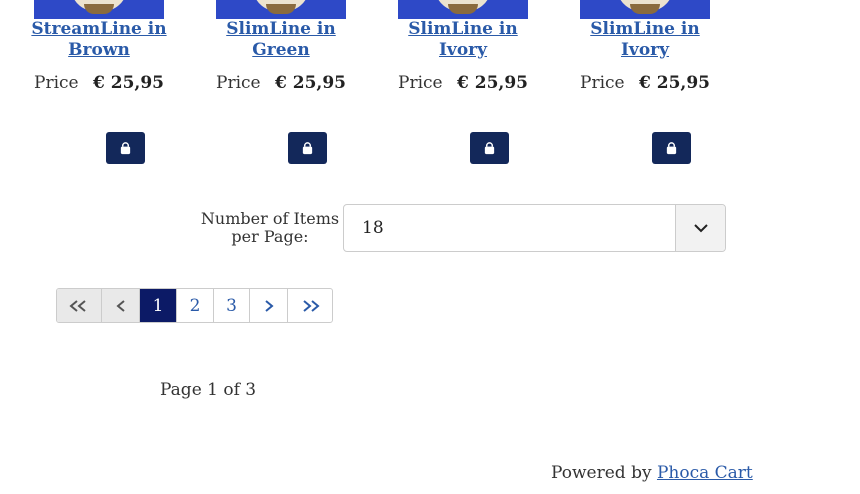  What do you see at coordinates (281, 40) in the screenshot?
I see `product-title-link: SlimLine in Green` at bounding box center [281, 40].